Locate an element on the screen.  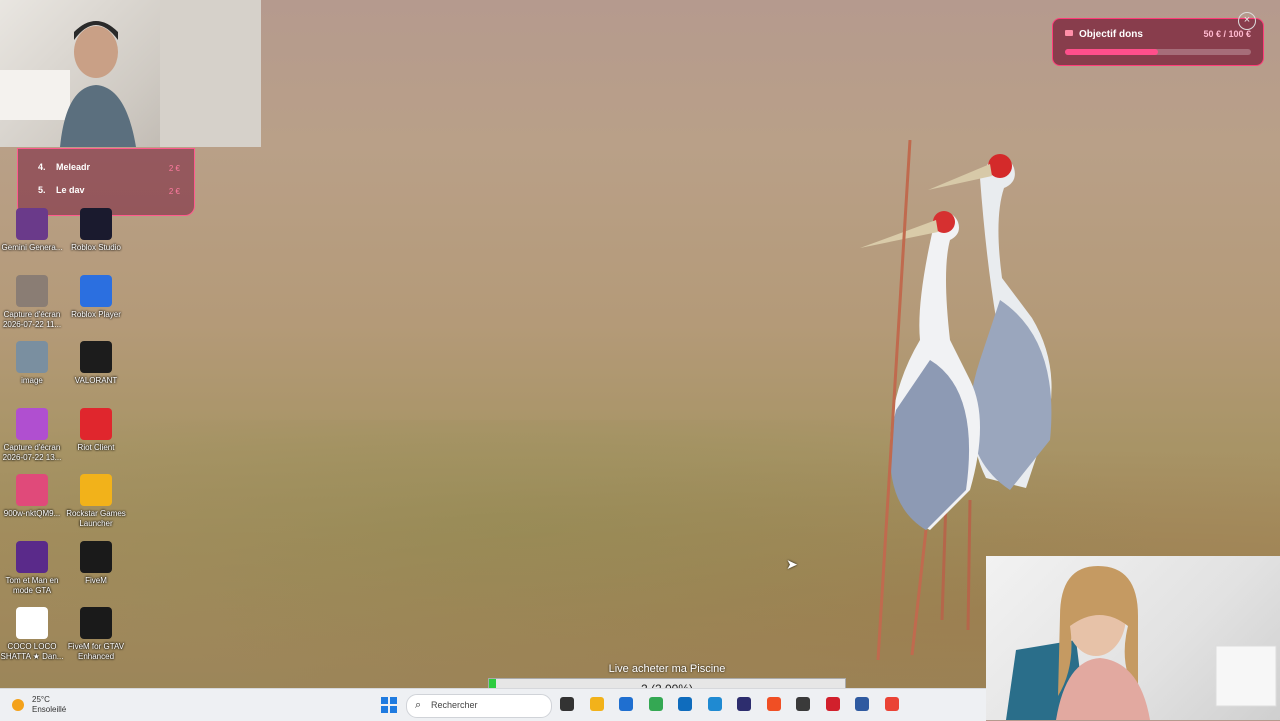
desktop-icon: Roblox Studio is located at coordinates (96, 230).